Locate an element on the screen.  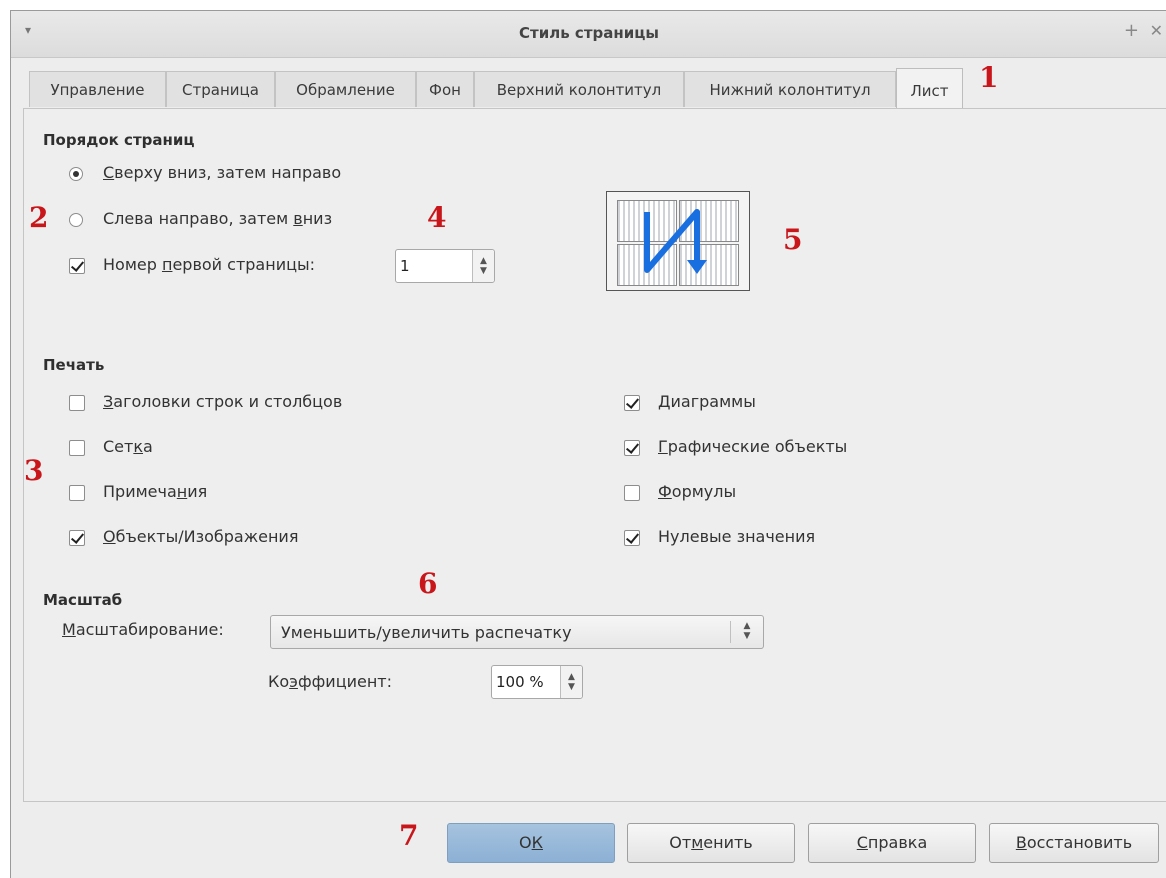
window-title: Стиль страницы is located at coordinates (589, 33).